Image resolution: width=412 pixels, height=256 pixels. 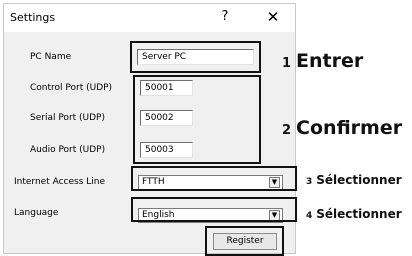 I want to click on title-bar: Settings ? ✕, so click(x=149, y=18).